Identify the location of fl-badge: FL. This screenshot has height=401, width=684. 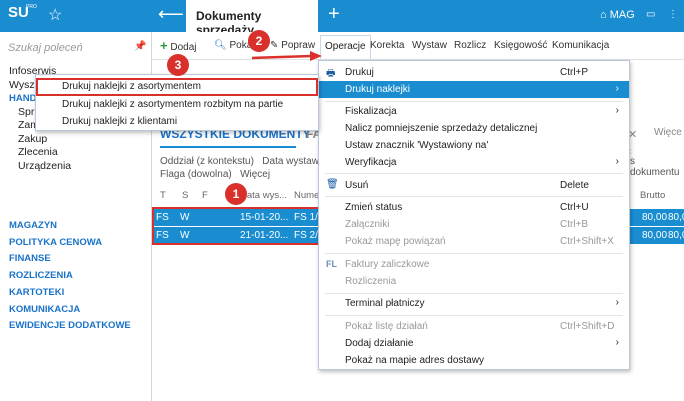
(331, 264).